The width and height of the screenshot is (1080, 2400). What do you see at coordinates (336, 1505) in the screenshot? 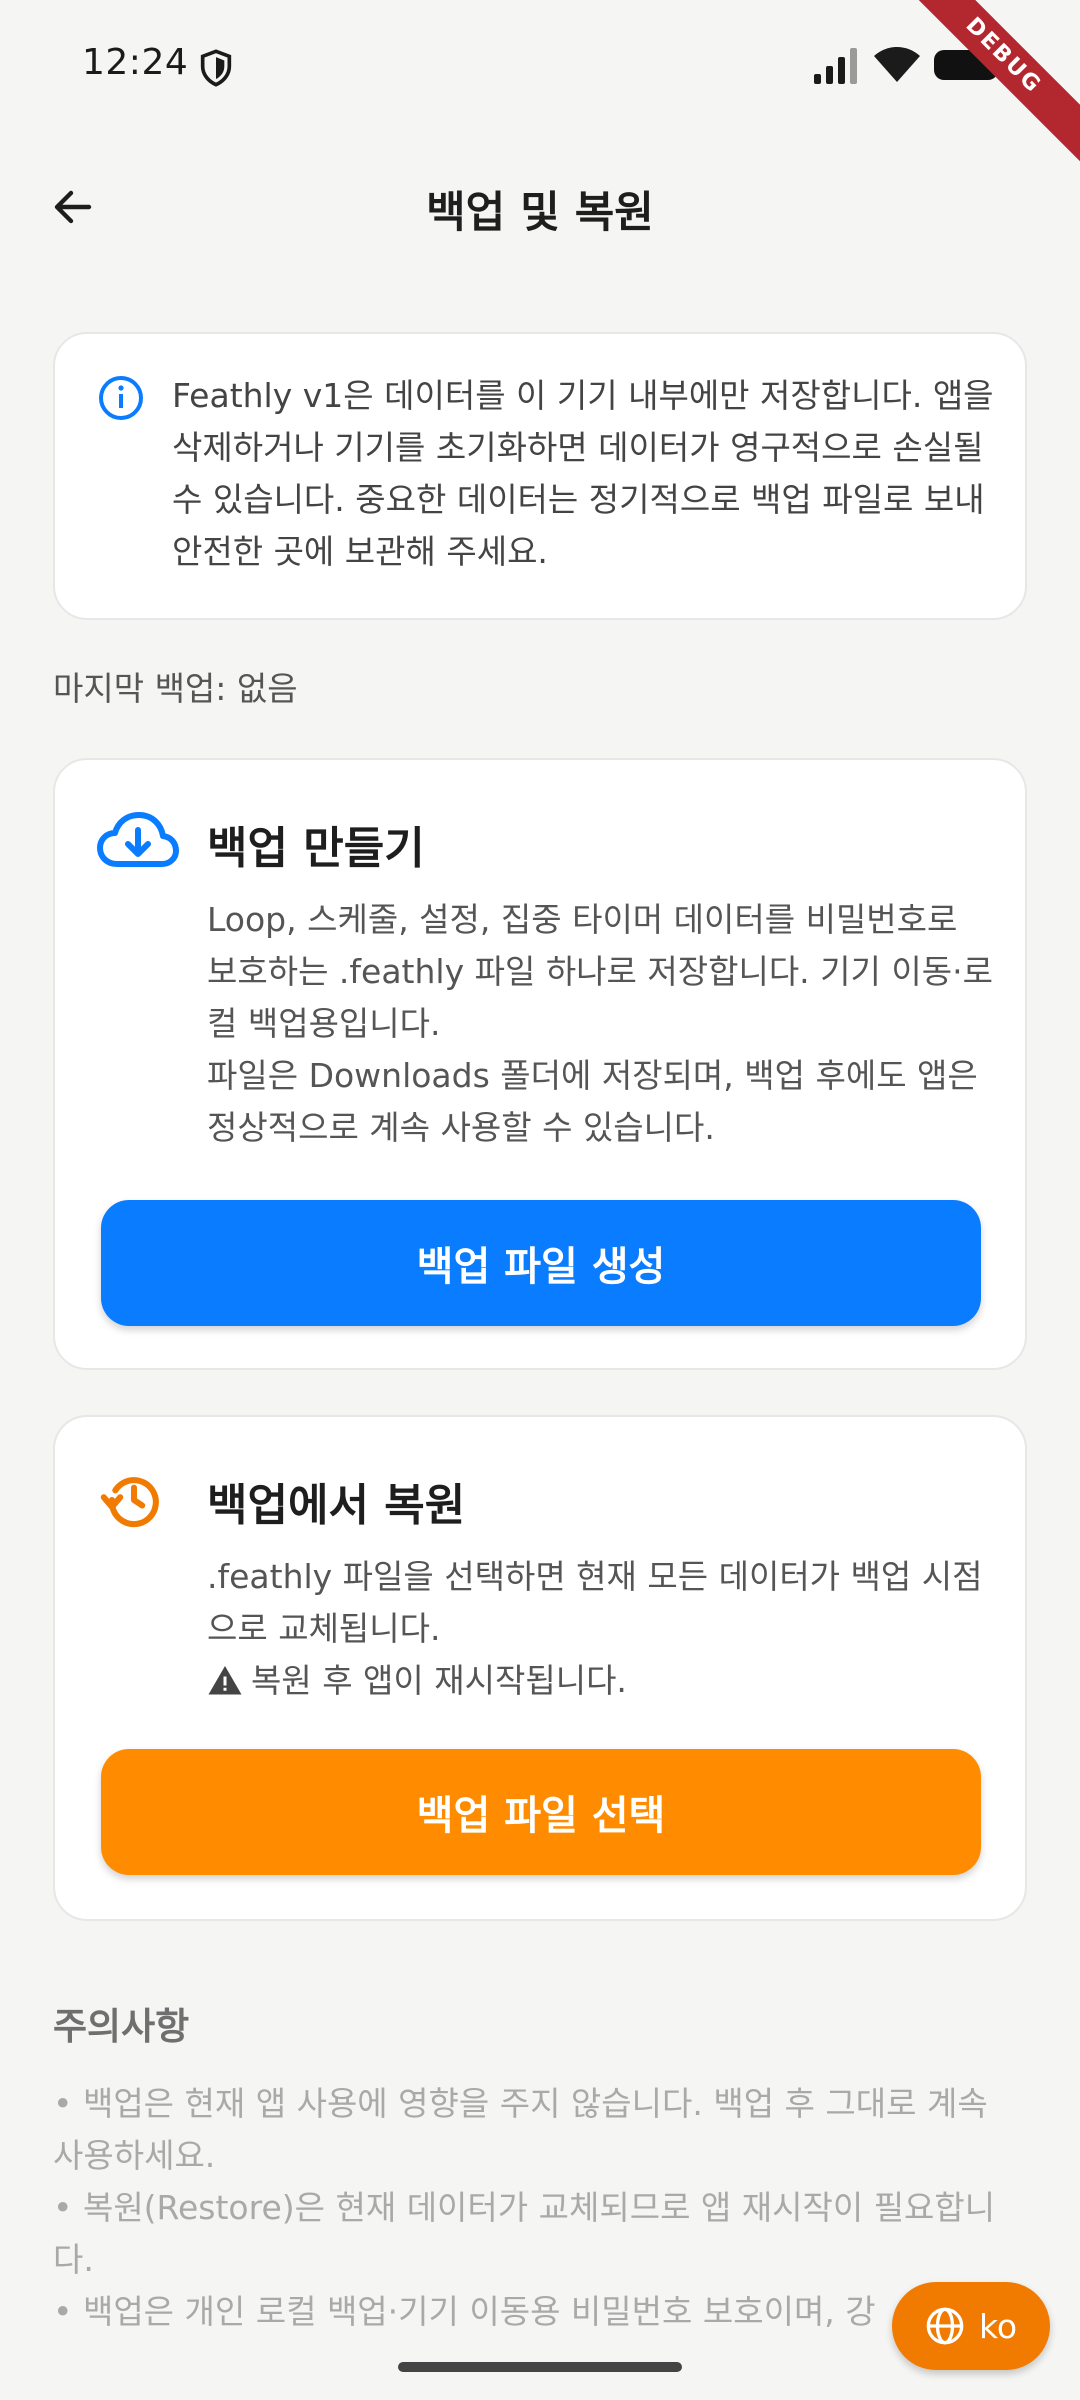
I see `restore-card-title: 백업에서 복원` at bounding box center [336, 1505].